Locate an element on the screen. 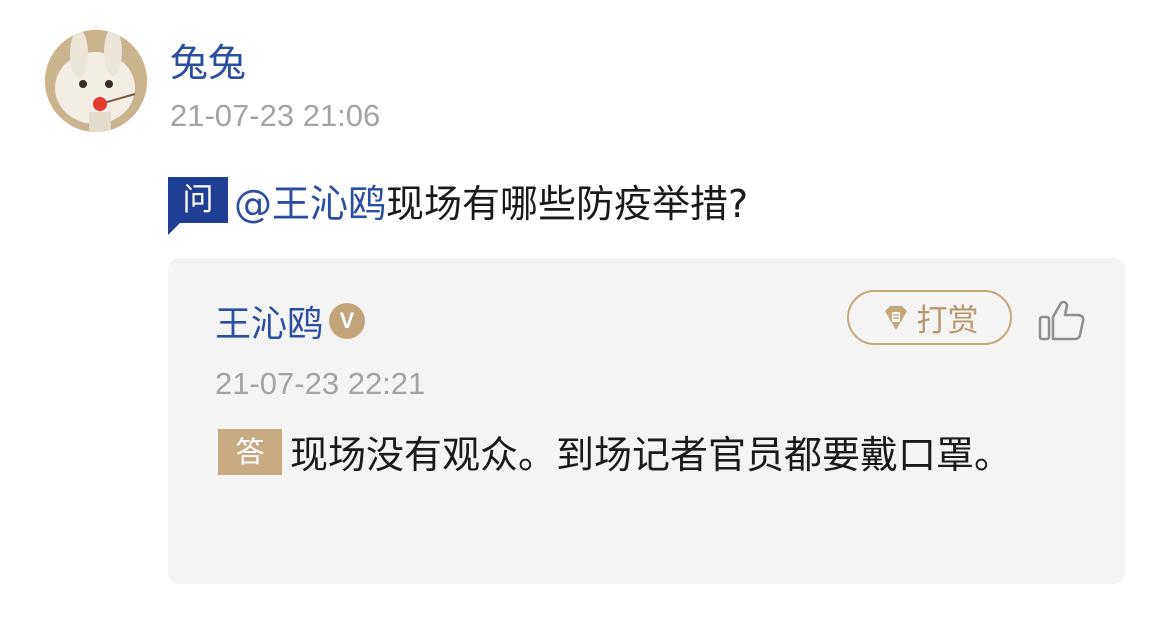 Image resolution: width=1170 pixels, height=621 pixels. answerer-name: 王沁鸥 is located at coordinates (269, 321).